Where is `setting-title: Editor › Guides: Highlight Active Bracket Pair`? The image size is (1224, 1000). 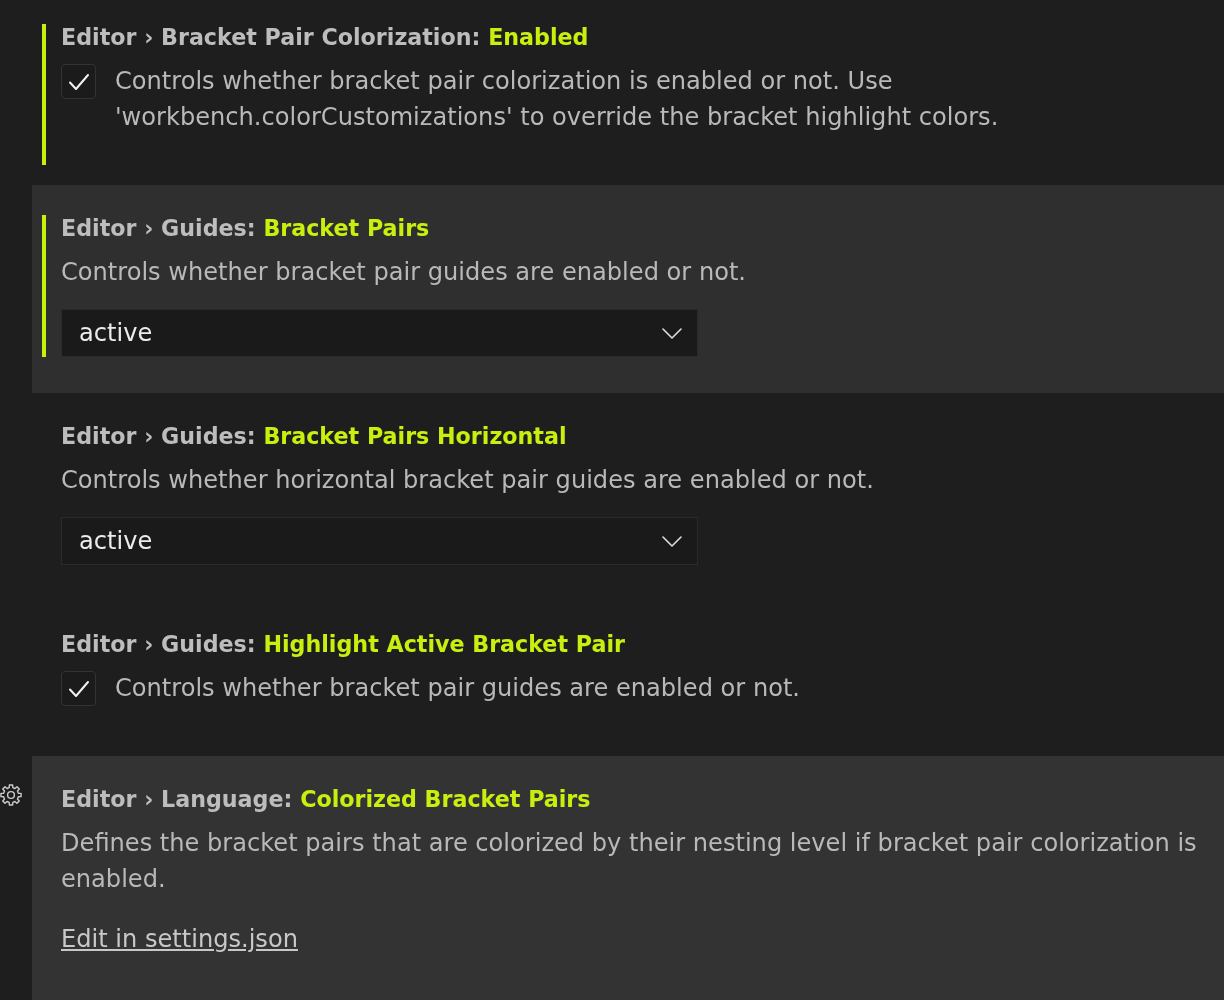
setting-title: Editor › Guides: Highlight Active Bracket Pair is located at coordinates (343, 644).